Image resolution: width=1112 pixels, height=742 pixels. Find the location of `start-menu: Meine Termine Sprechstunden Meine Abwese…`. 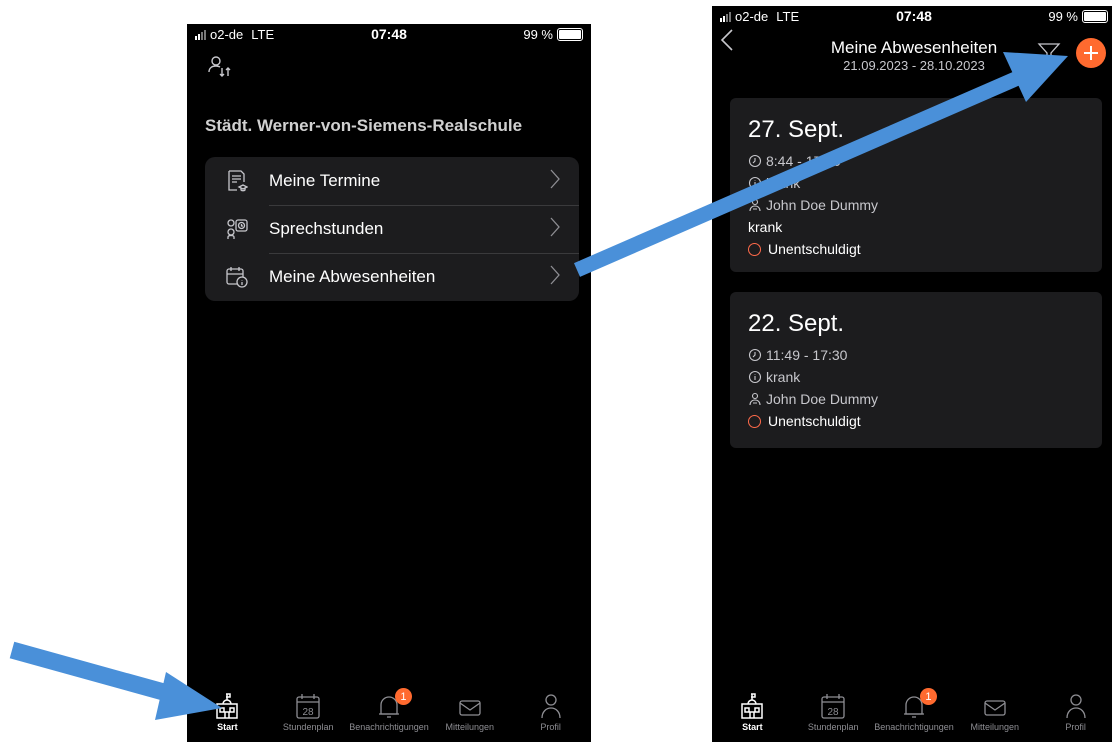

start-menu: Meine Termine Sprechstunden Meine Abwese… is located at coordinates (392, 229).